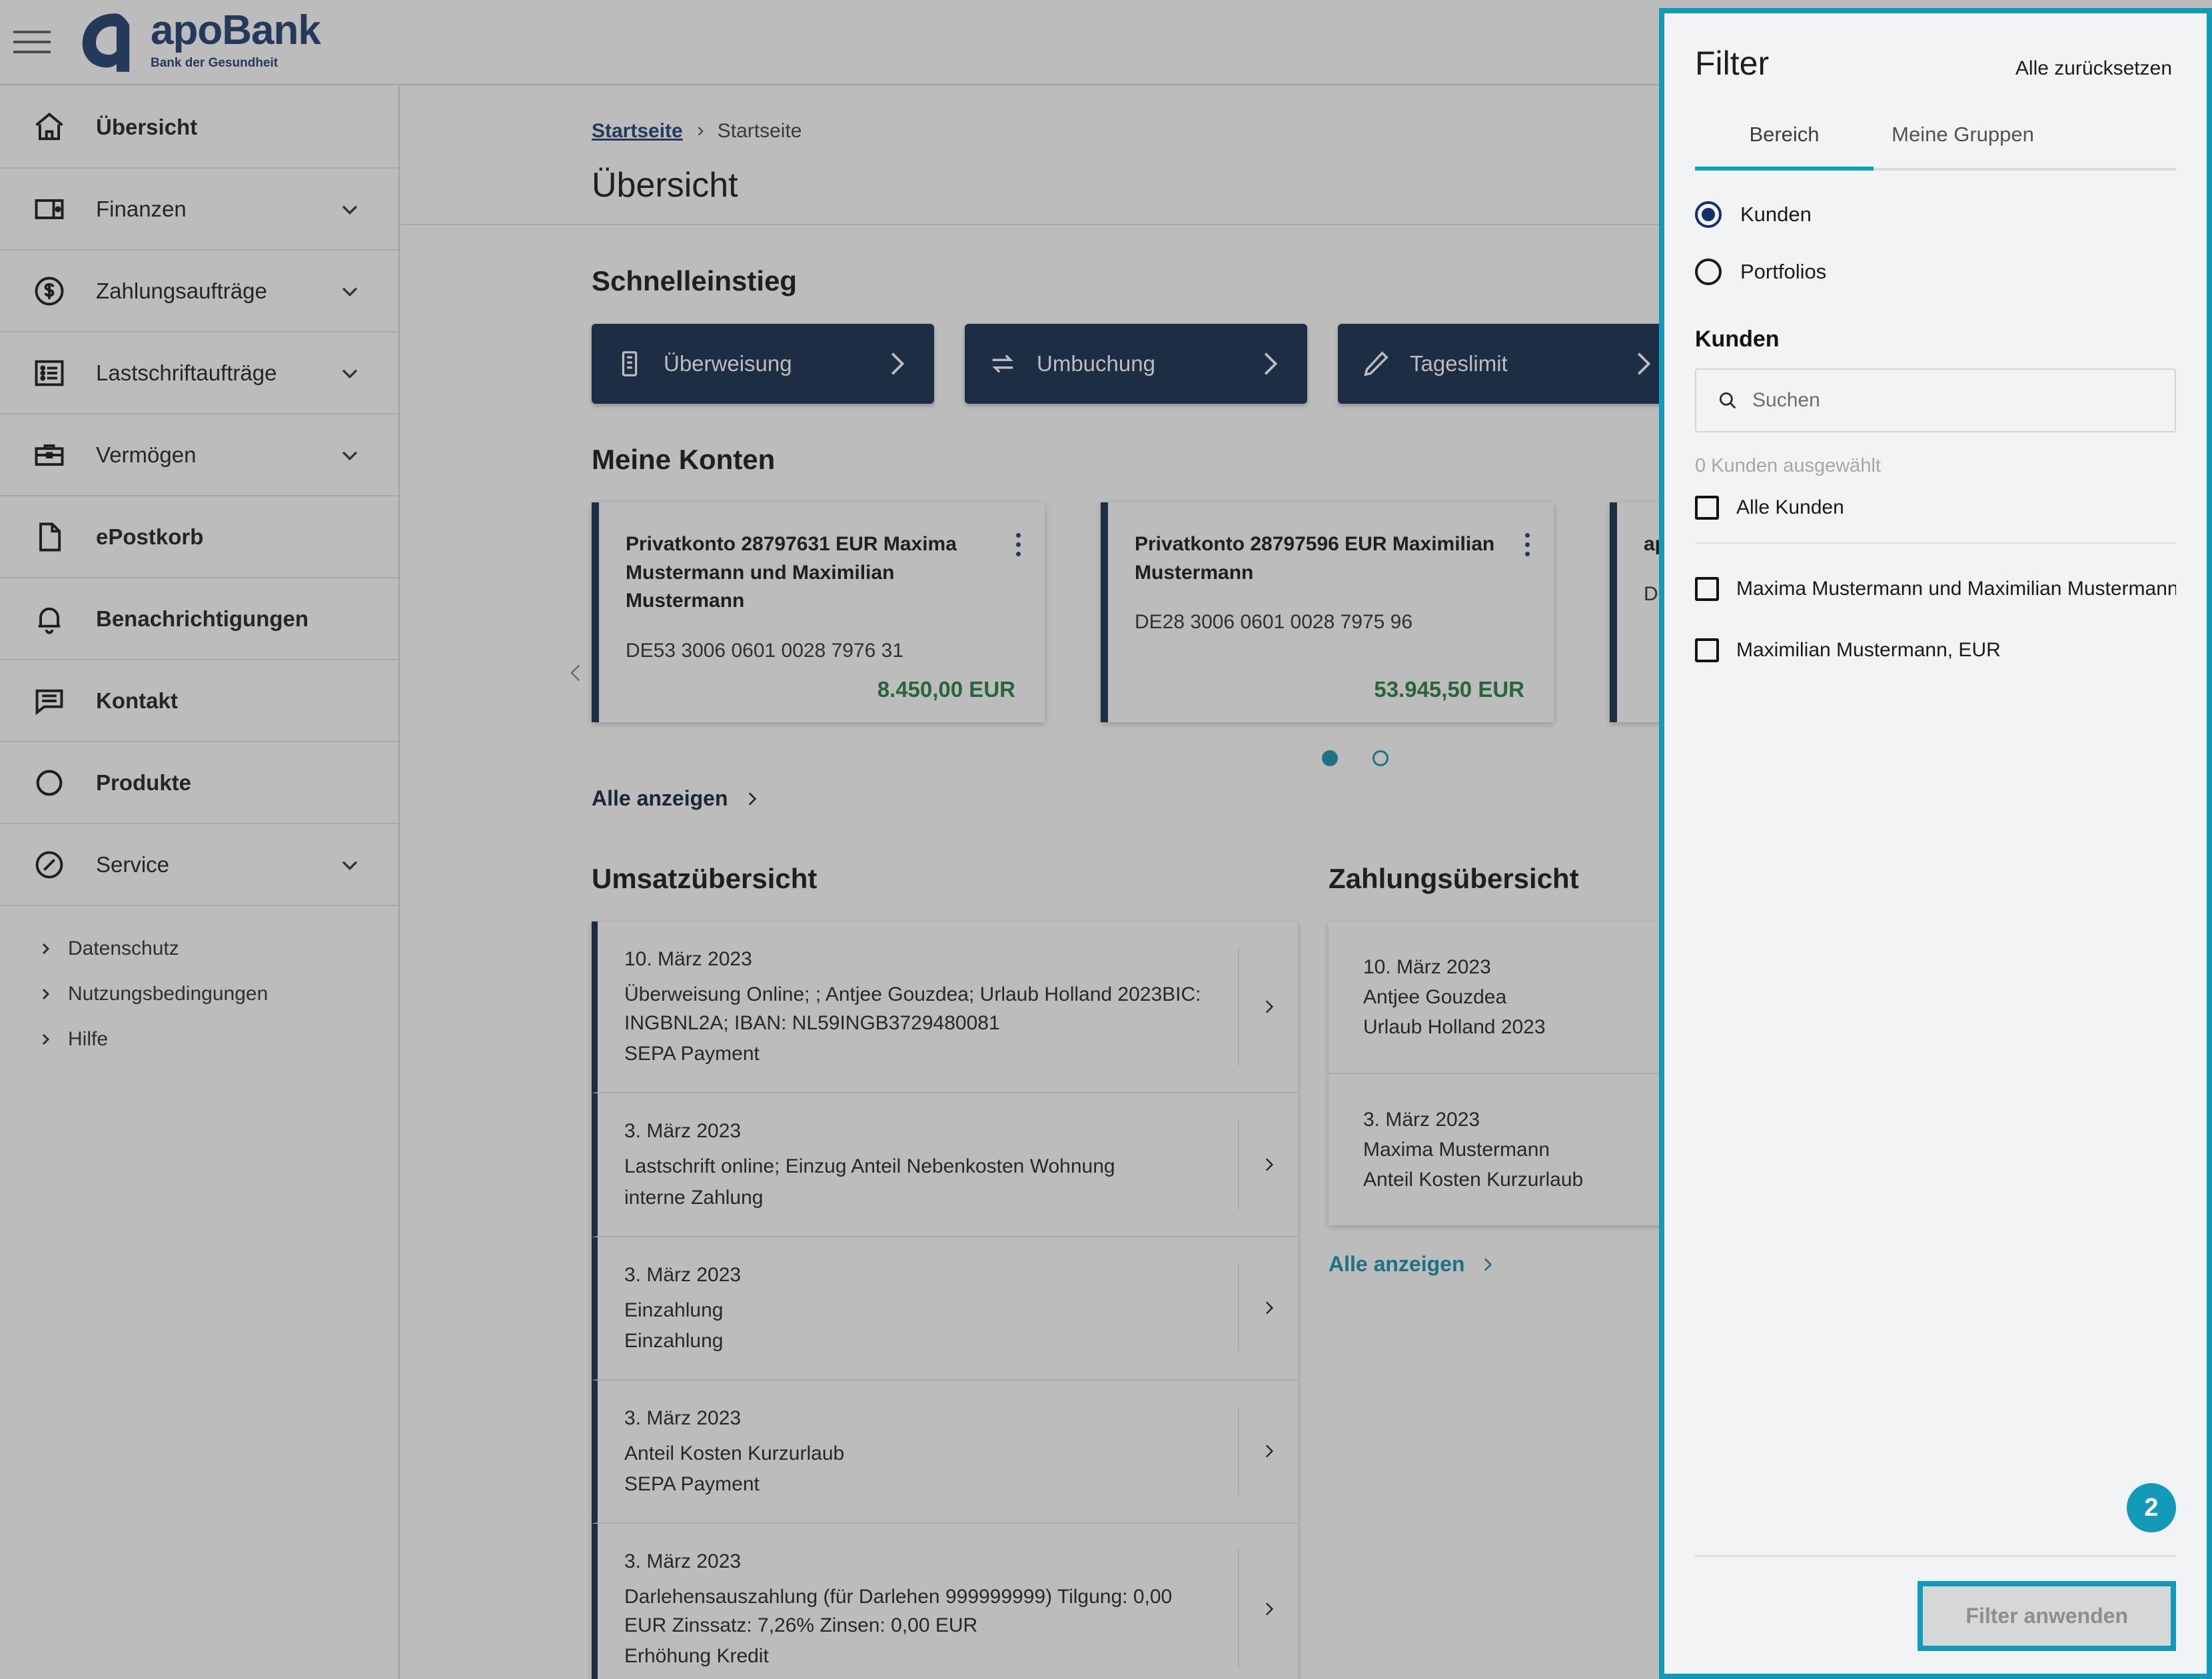 The image size is (2212, 1679). Describe the element at coordinates (1963, 145) in the screenshot. I see `tab-meine-gruppen: Meine Gruppen` at that location.